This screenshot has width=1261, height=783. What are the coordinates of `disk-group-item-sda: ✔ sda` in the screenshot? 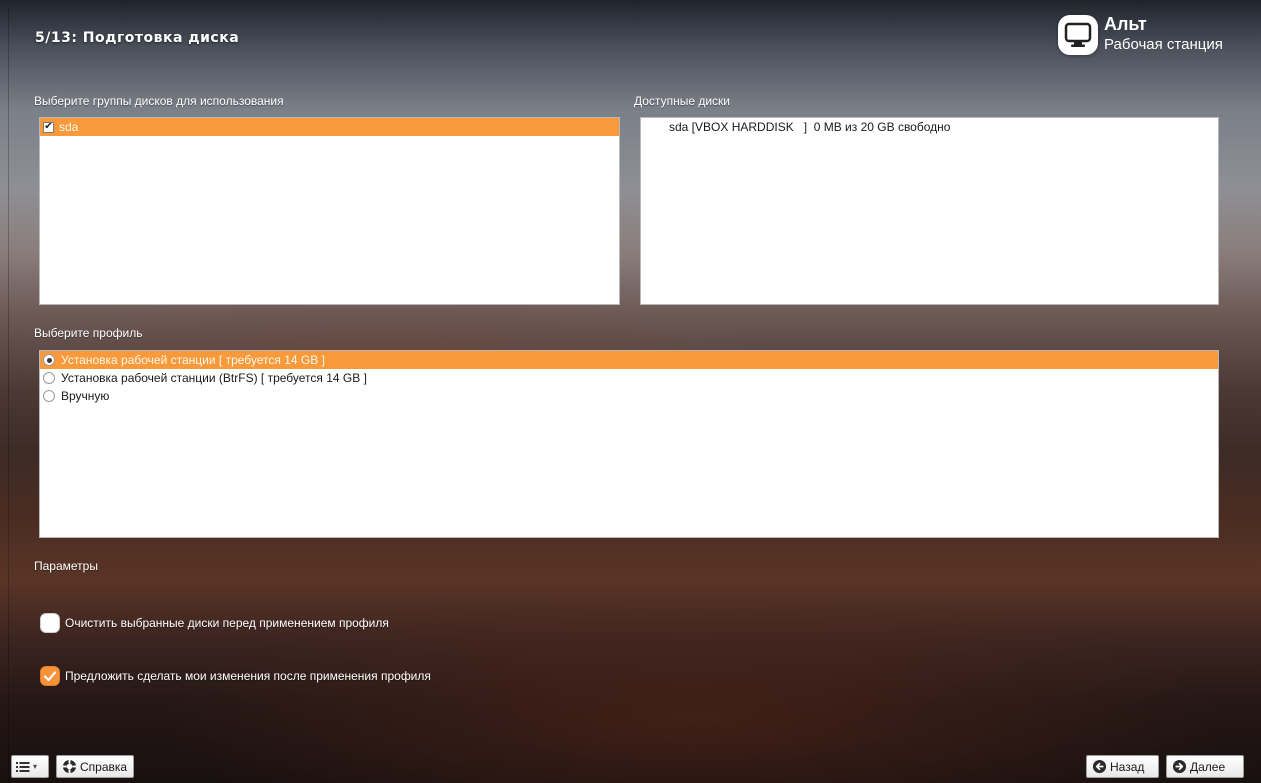 It's located at (329, 127).